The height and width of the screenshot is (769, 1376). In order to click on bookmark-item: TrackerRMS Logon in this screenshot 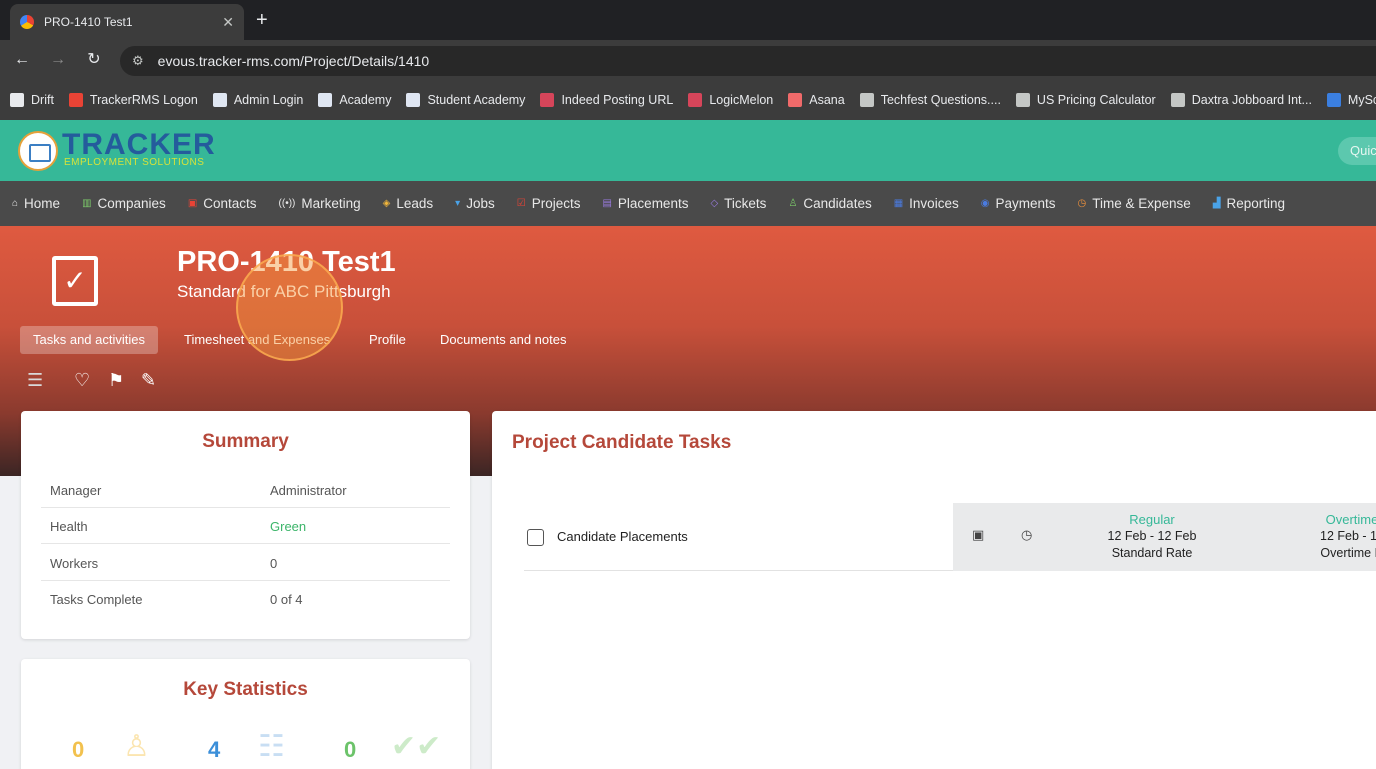, I will do `click(133, 100)`.